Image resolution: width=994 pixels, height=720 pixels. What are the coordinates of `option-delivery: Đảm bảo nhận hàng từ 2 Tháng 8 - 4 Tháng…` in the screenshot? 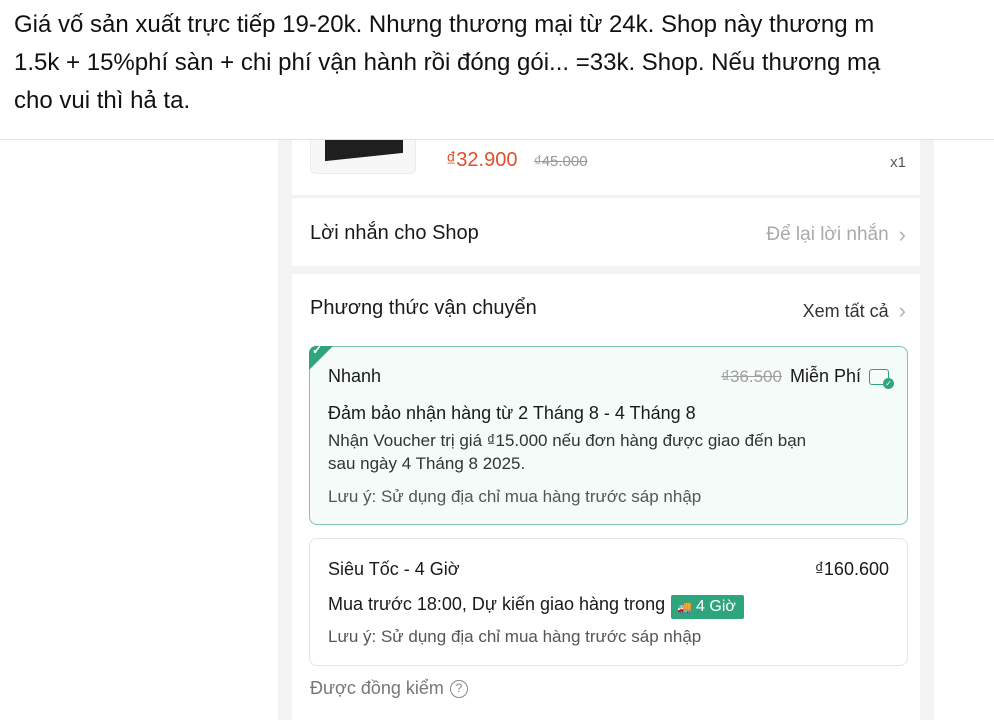 It's located at (512, 413).